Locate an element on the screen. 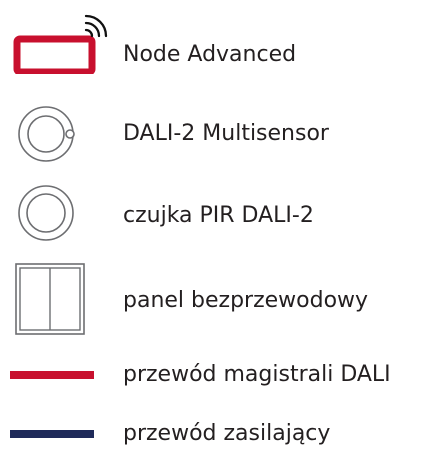 The image size is (442, 461). dali-bus-line-icon is located at coordinates (52, 375).